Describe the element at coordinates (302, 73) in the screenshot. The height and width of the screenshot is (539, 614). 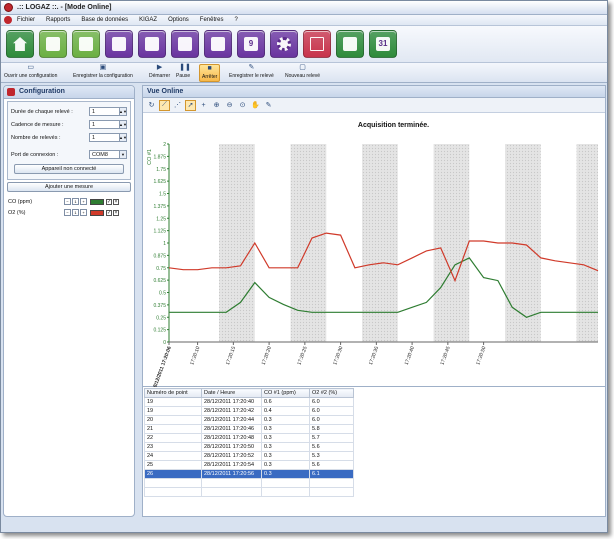
I see `new-record-button: ▢ Nouveau relevé` at that location.